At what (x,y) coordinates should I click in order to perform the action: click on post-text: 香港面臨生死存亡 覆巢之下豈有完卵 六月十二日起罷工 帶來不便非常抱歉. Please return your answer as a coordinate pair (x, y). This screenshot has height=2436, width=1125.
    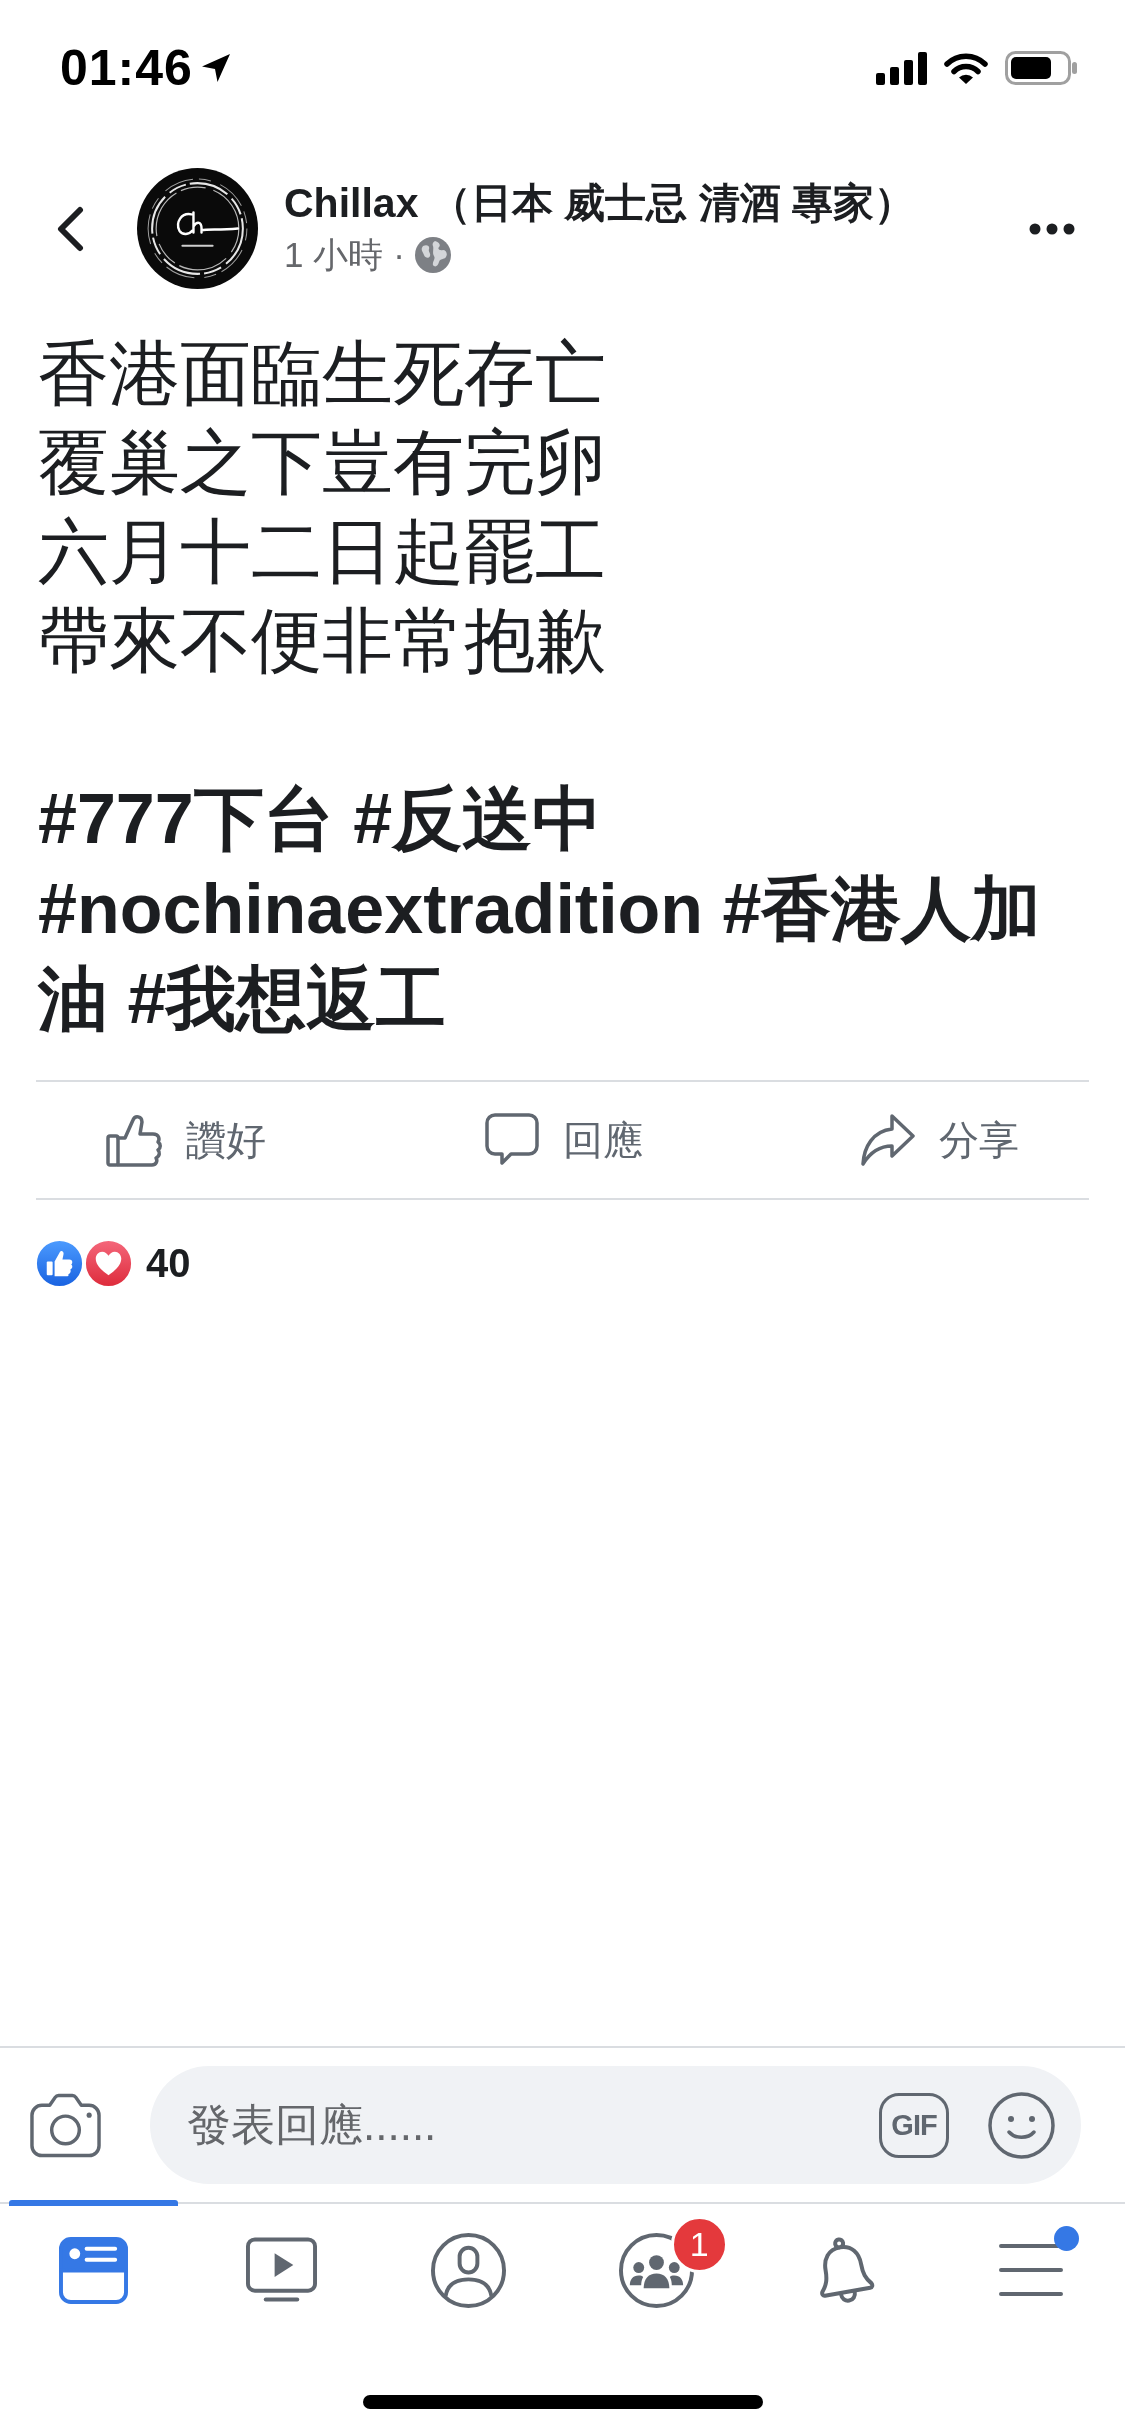
    Looking at the image, I should click on (322, 507).